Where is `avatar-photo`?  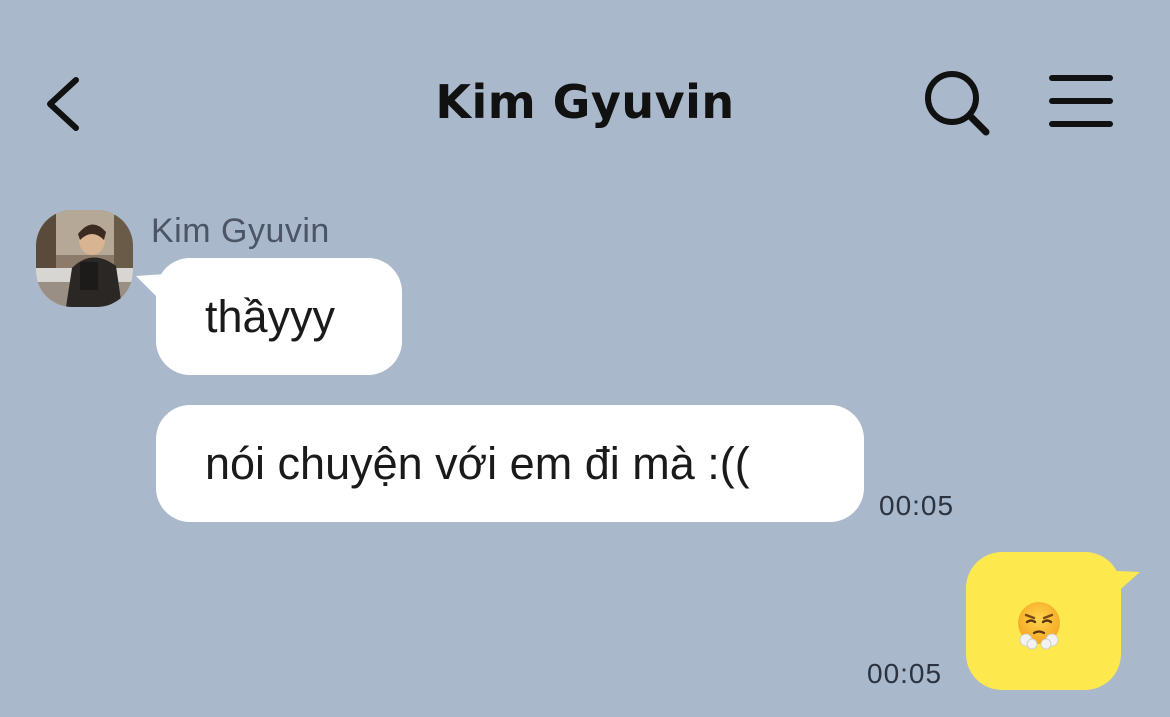 avatar-photo is located at coordinates (84, 258).